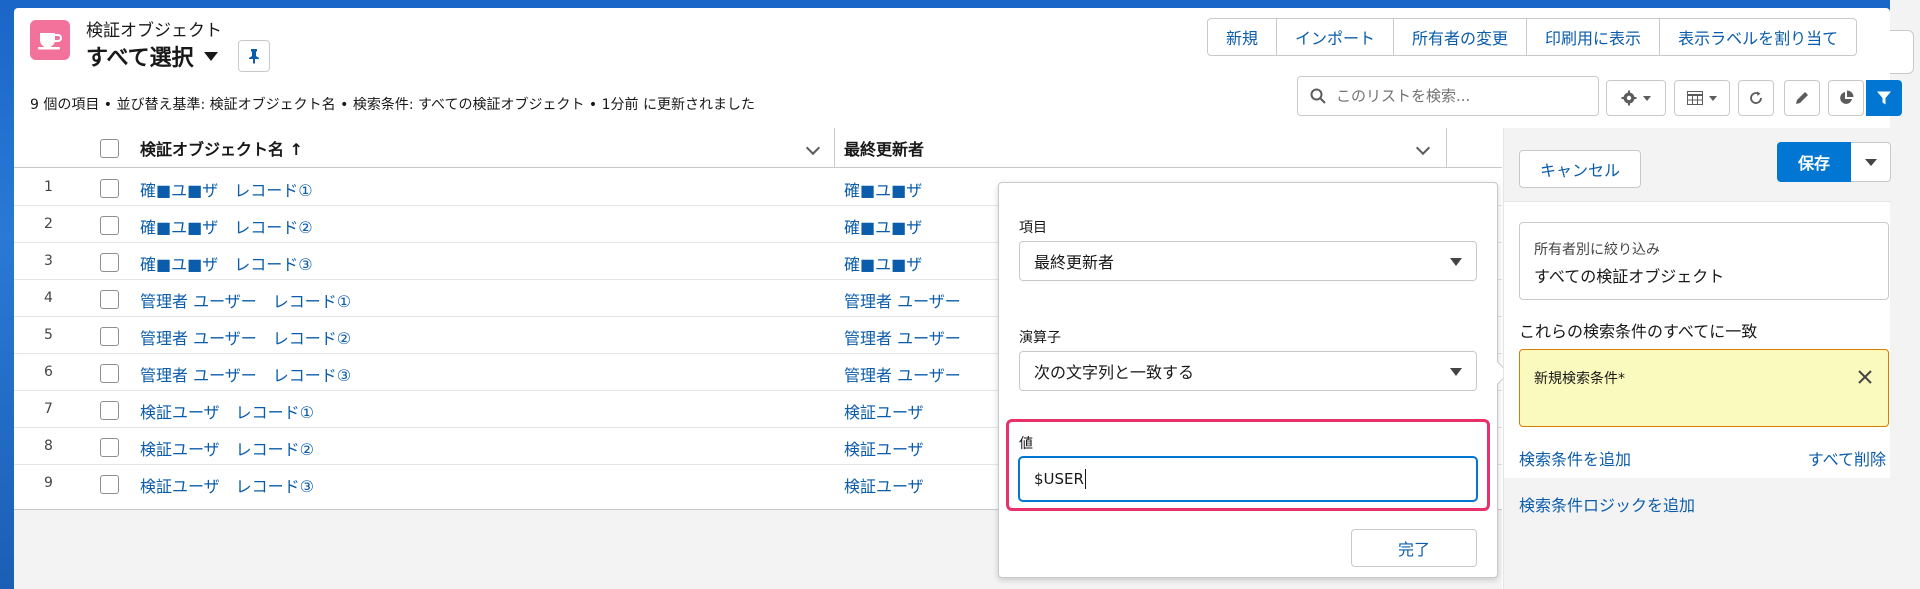  What do you see at coordinates (48, 187) in the screenshot?
I see `row-number: 1` at bounding box center [48, 187].